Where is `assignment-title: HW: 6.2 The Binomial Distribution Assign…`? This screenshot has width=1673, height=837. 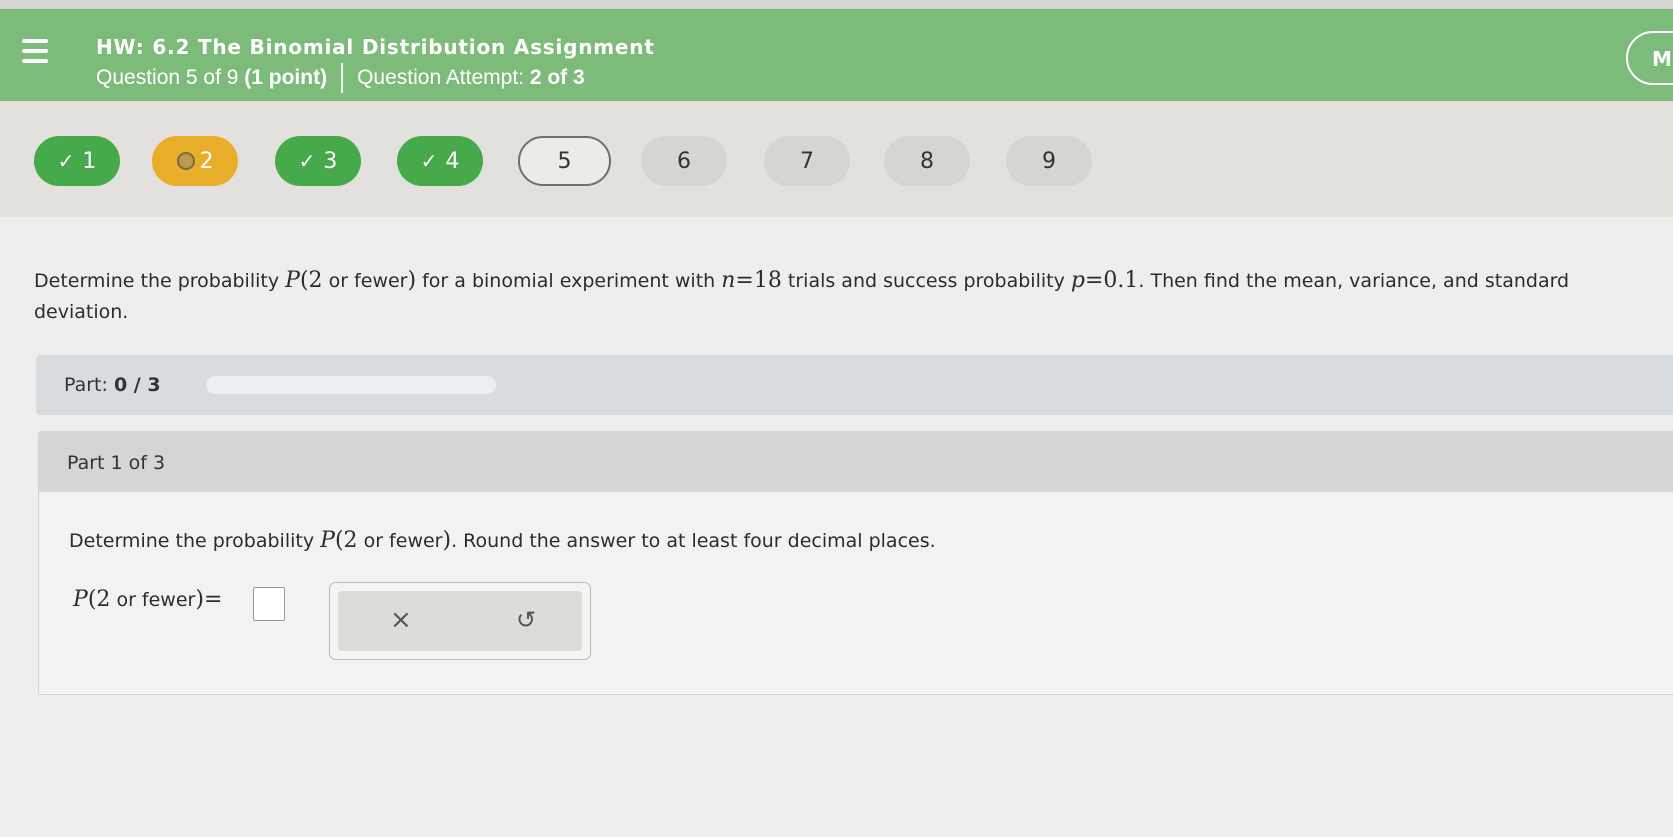
assignment-title: HW: 6.2 The Binomial Distribution Assign… is located at coordinates (375, 47).